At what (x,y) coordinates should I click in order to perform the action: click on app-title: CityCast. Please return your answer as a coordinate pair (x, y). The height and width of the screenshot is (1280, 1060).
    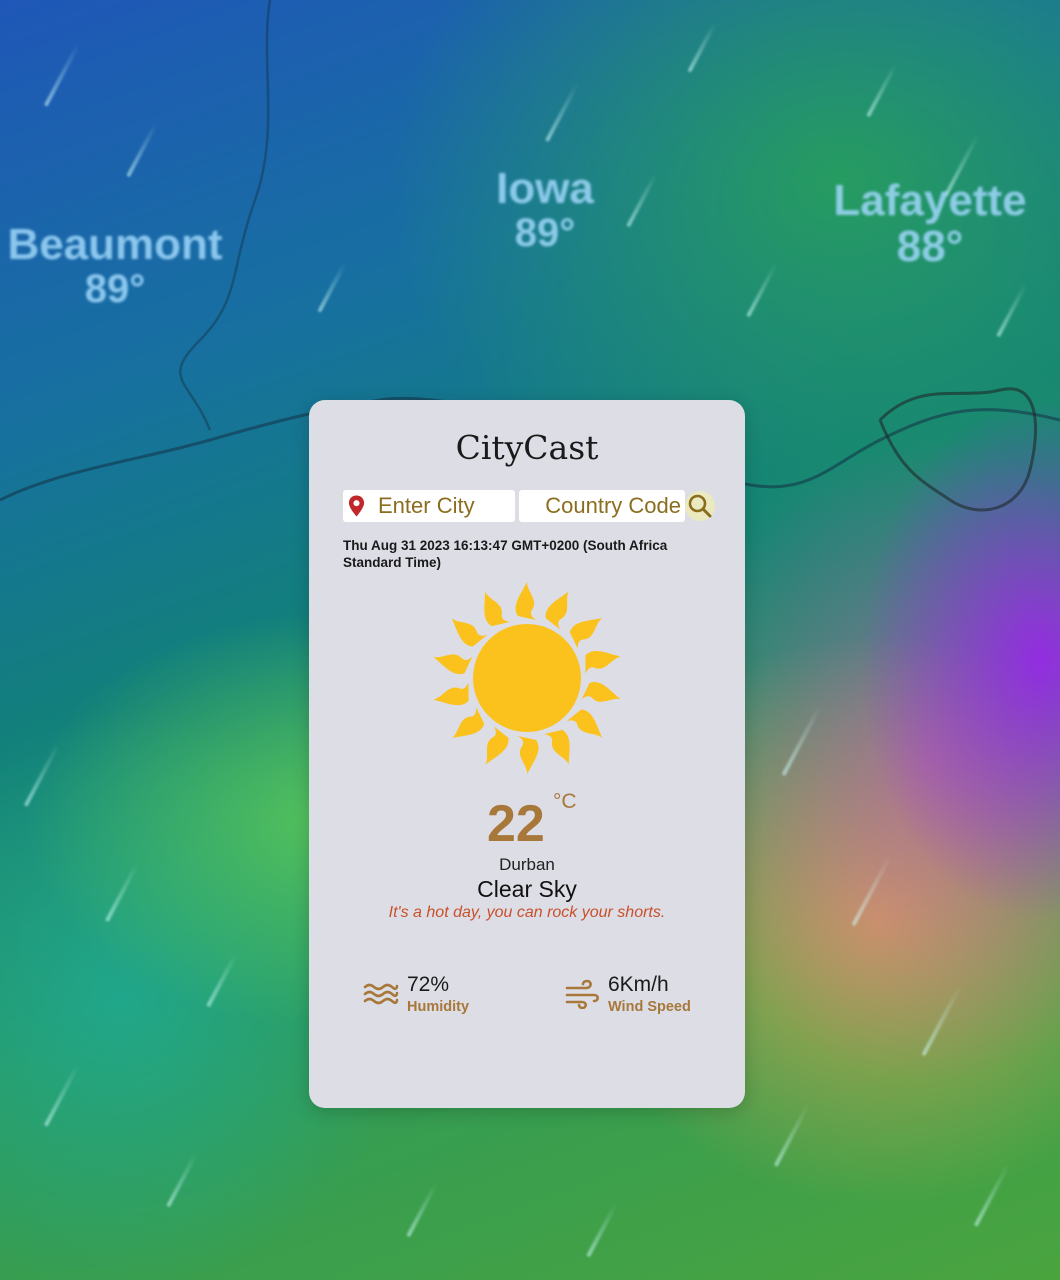
    Looking at the image, I should click on (527, 447).